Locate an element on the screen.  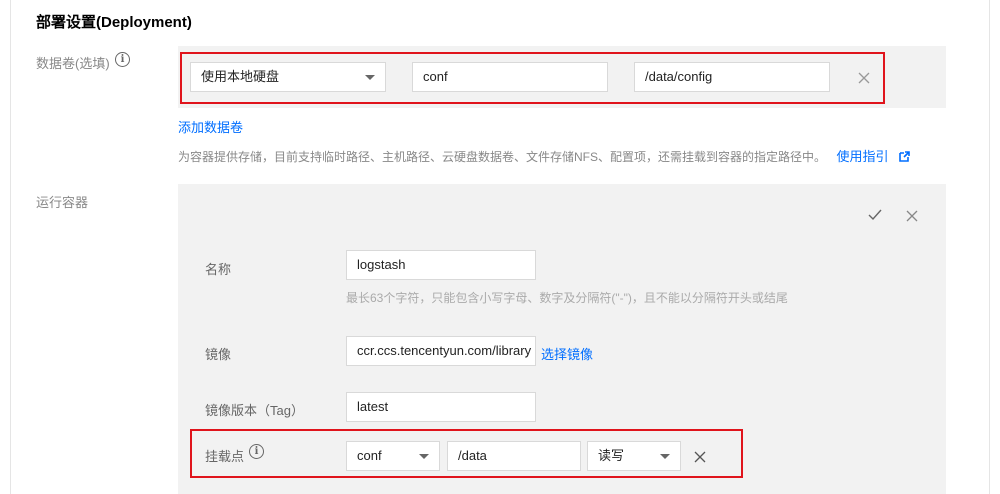
container-label: 运行容器 is located at coordinates (62, 202).